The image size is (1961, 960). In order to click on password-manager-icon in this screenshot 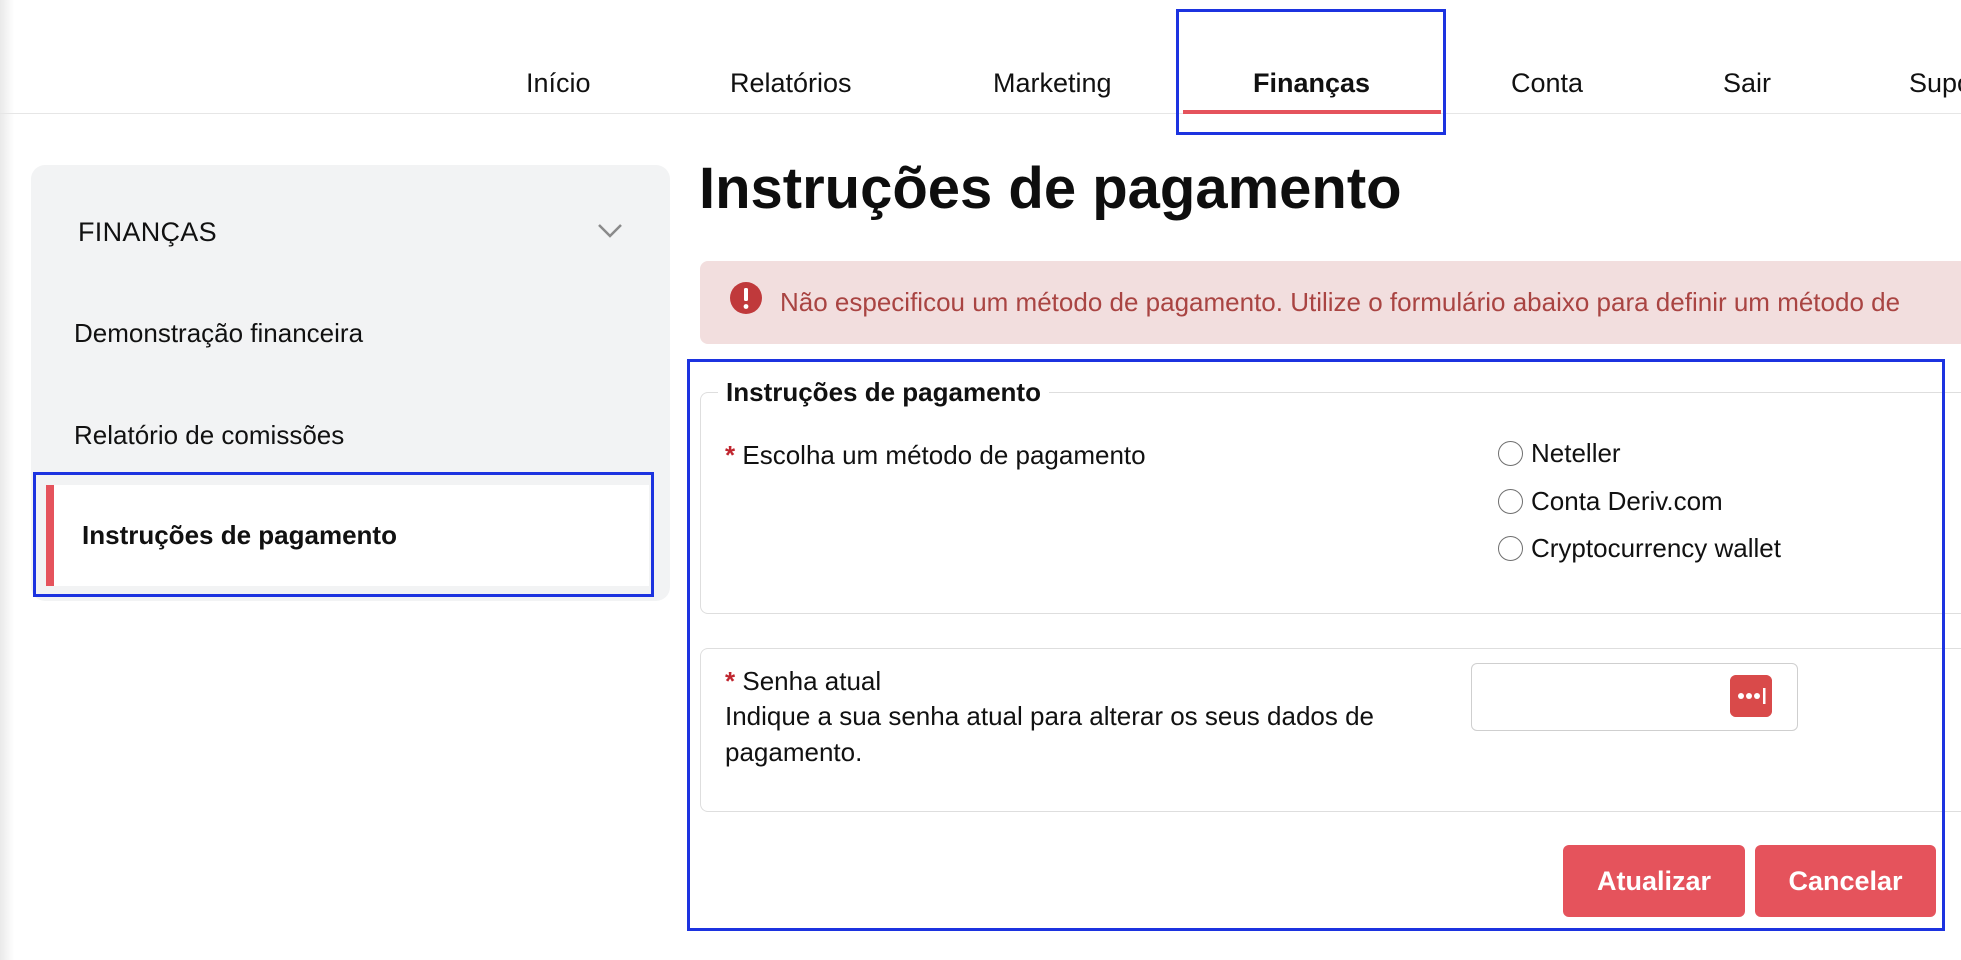, I will do `click(1751, 696)`.